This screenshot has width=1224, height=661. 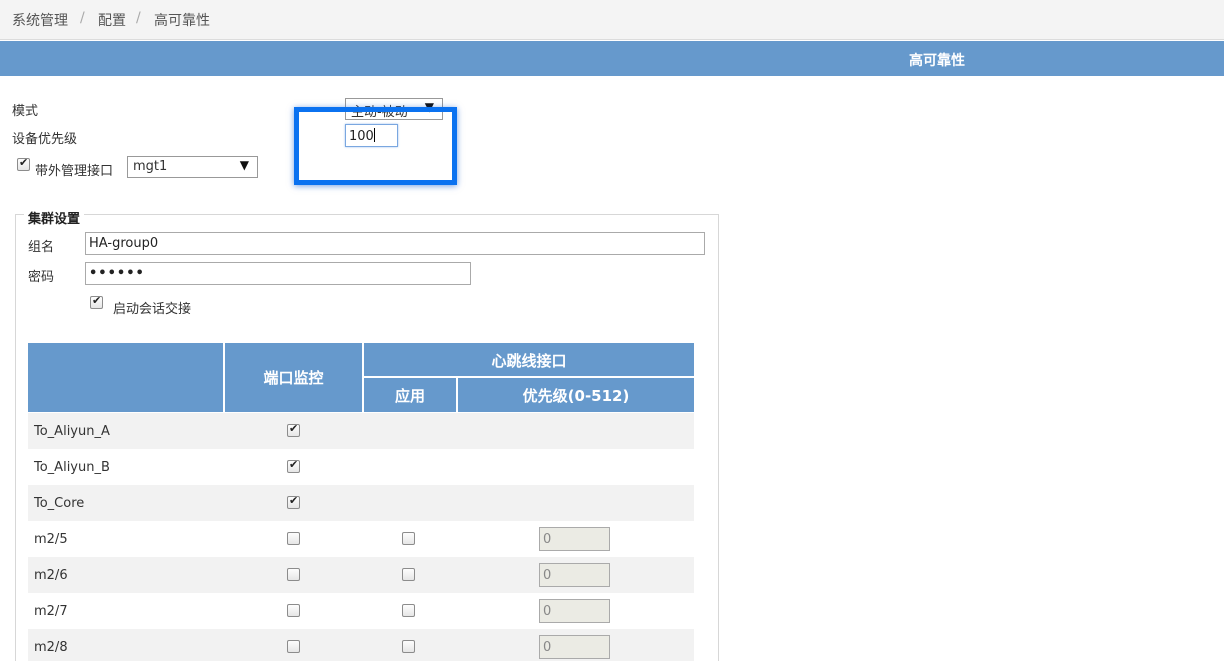 I want to click on oob-checkbox, so click(x=23, y=163).